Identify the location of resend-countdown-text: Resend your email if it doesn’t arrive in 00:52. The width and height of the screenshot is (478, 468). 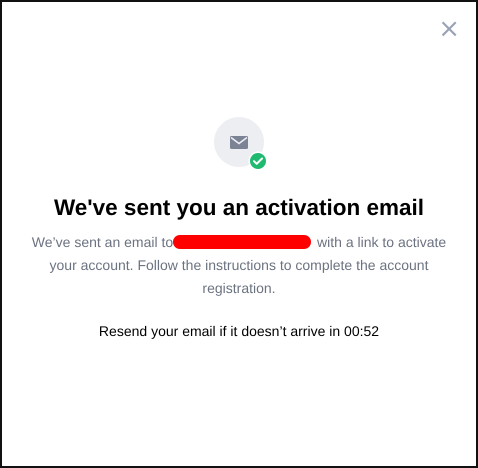
(239, 331).